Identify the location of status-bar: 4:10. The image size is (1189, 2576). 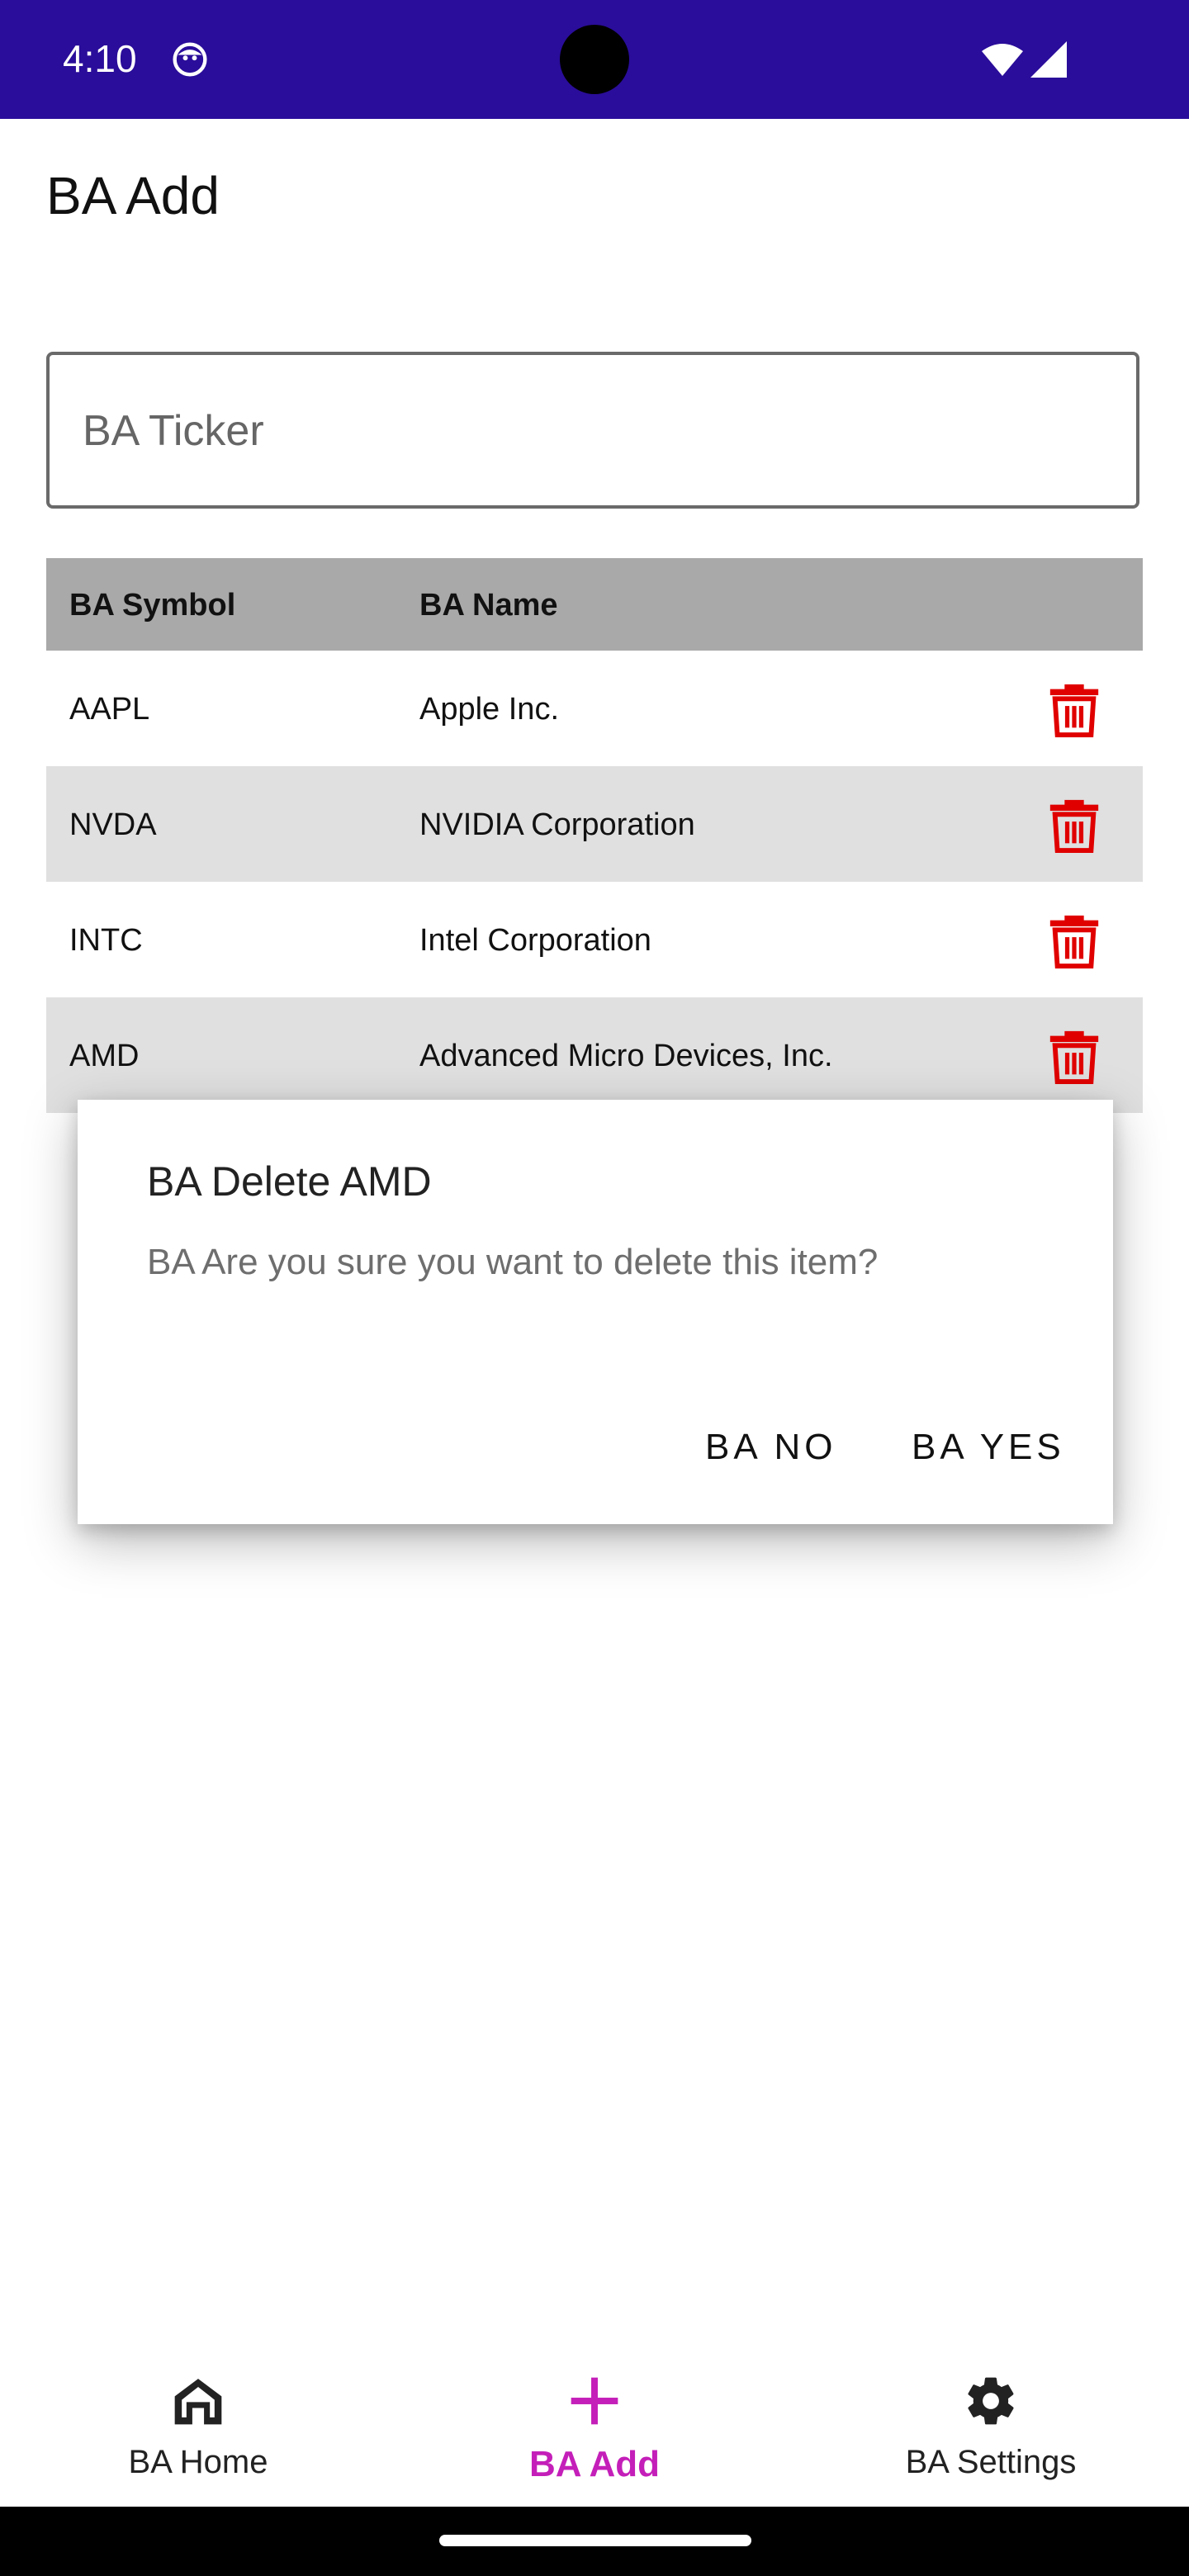
(594, 59).